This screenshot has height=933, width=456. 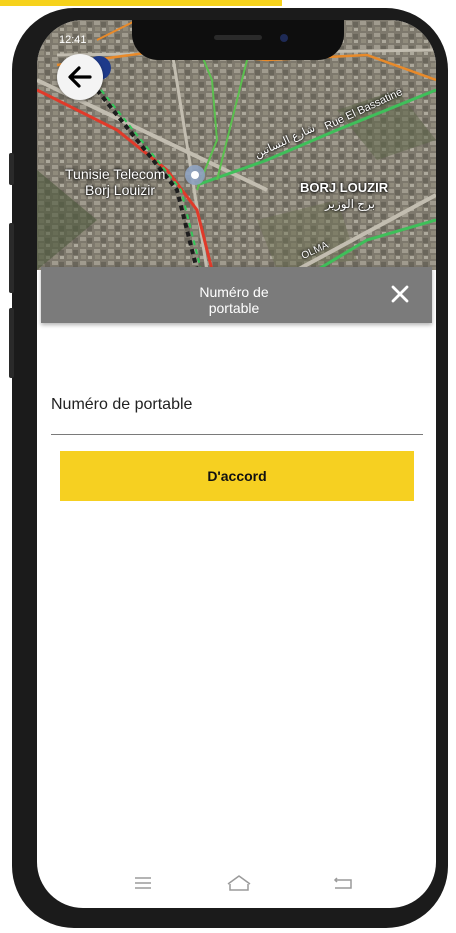 I want to click on volume-down-button, so click(x=11, y=343).